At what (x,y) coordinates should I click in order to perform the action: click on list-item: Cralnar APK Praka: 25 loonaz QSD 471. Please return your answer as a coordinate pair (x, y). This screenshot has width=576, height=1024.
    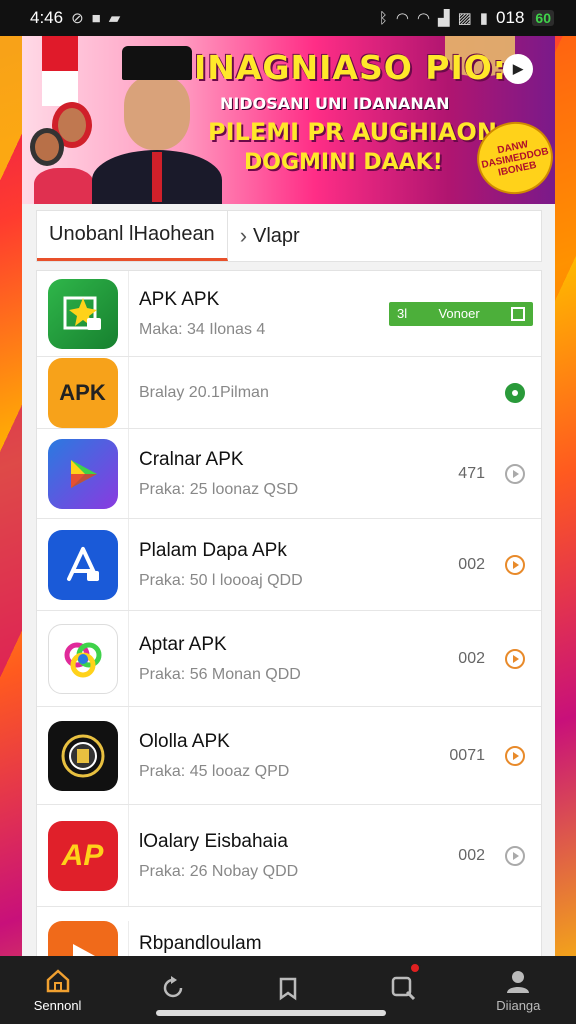
    Looking at the image, I should click on (289, 474).